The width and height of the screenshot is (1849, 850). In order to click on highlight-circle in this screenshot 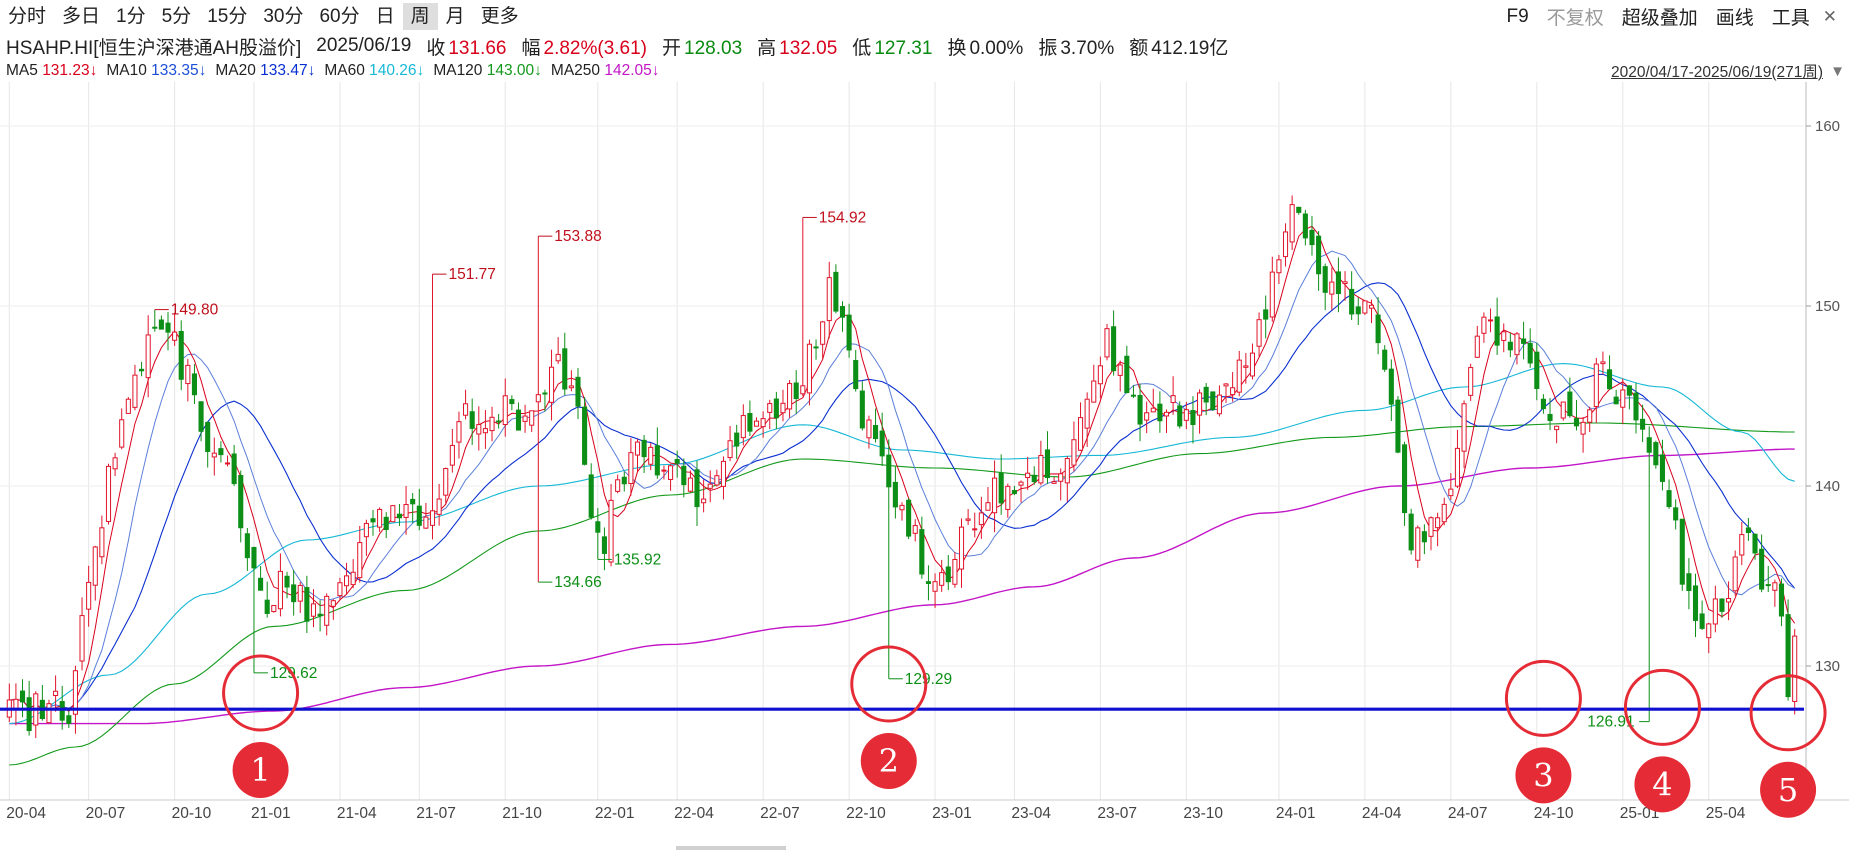, I will do `click(1662, 707)`.